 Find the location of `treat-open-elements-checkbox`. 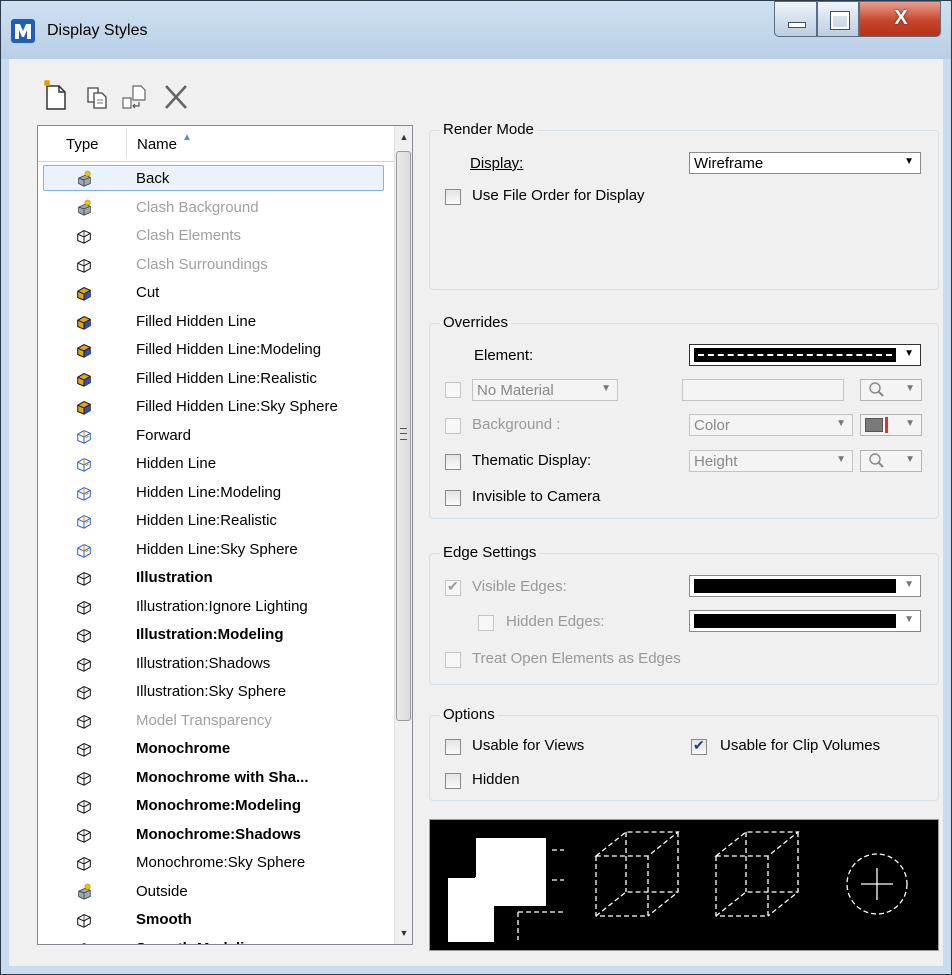

treat-open-elements-checkbox is located at coordinates (453, 660).